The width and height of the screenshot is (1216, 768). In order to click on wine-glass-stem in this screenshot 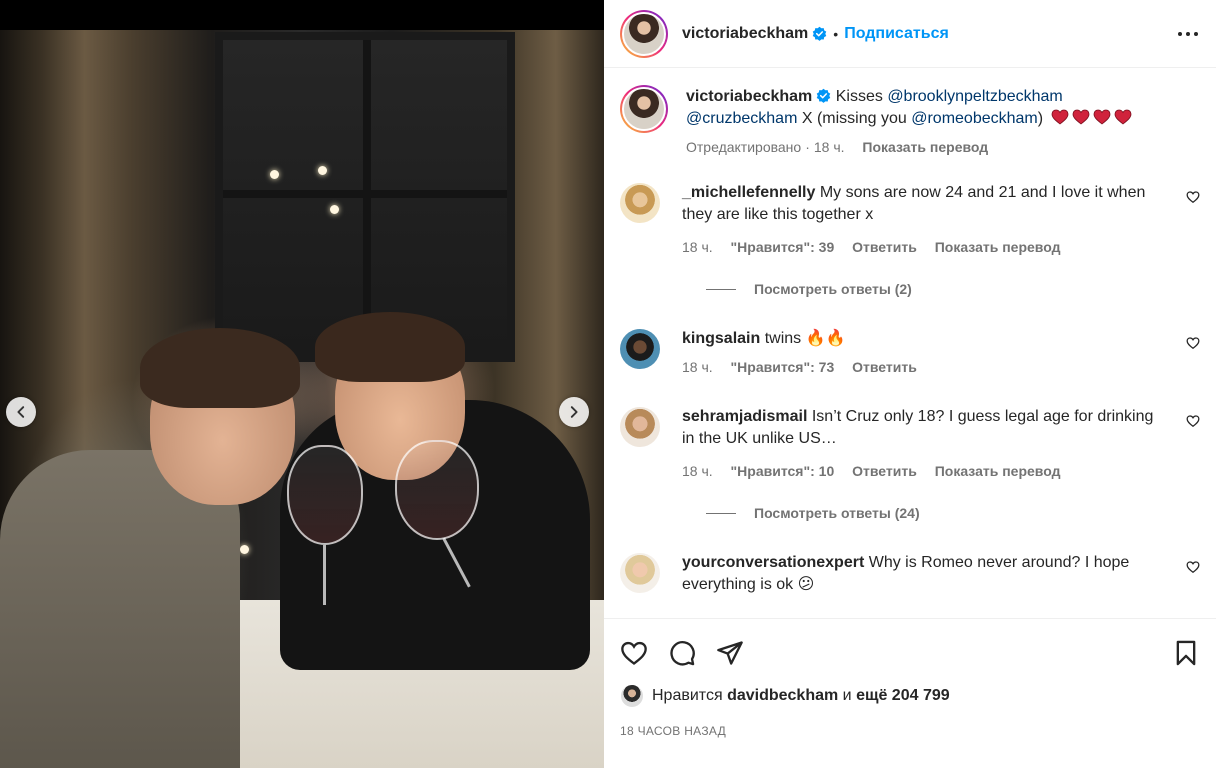, I will do `click(324, 575)`.